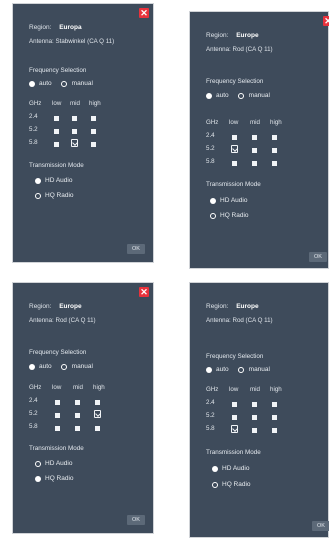  What do you see at coordinates (72, 41) in the screenshot?
I see `antenna-line: Antenna: Stabwinkel (CA Q 11)` at bounding box center [72, 41].